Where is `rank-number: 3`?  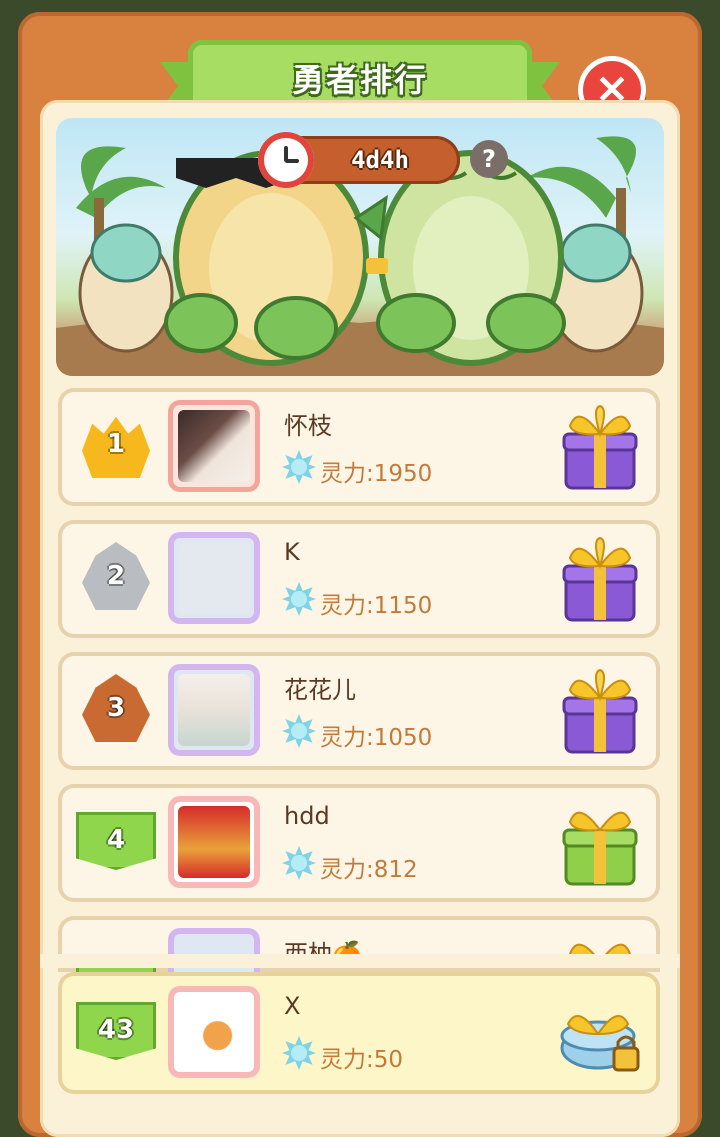
rank-number: 3 is located at coordinates (116, 708).